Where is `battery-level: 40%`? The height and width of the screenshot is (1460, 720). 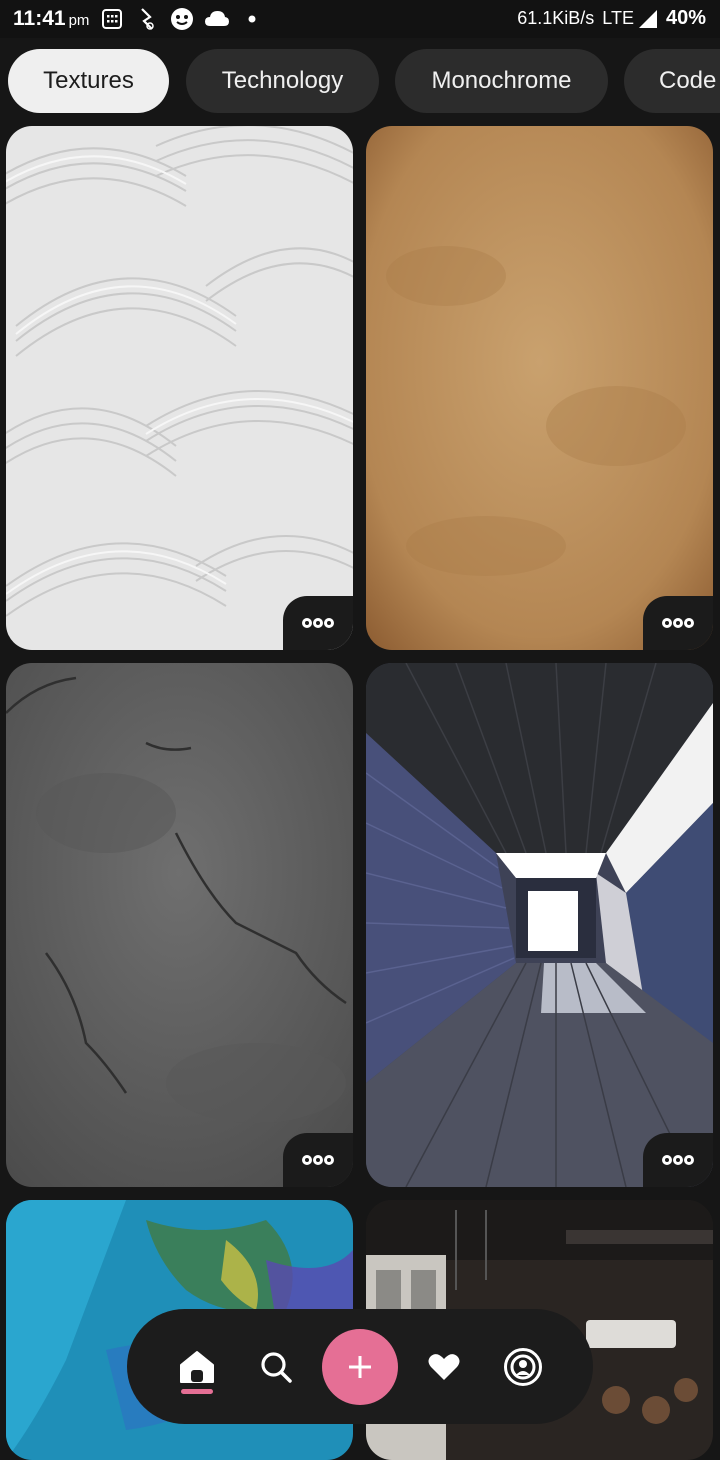
battery-level: 40% is located at coordinates (685, 18).